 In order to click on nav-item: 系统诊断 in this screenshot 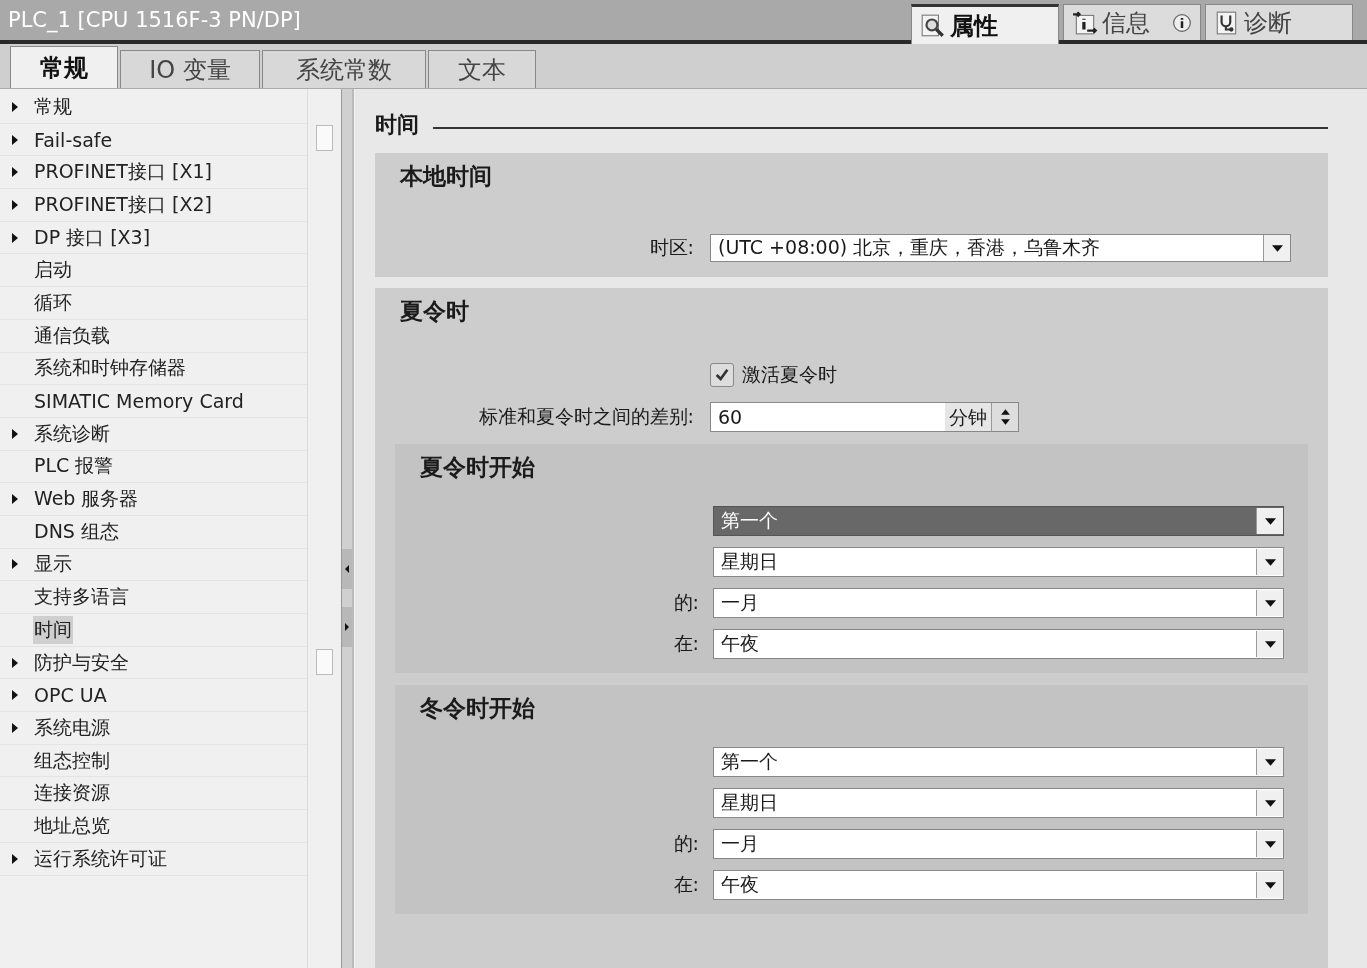, I will do `click(72, 433)`.